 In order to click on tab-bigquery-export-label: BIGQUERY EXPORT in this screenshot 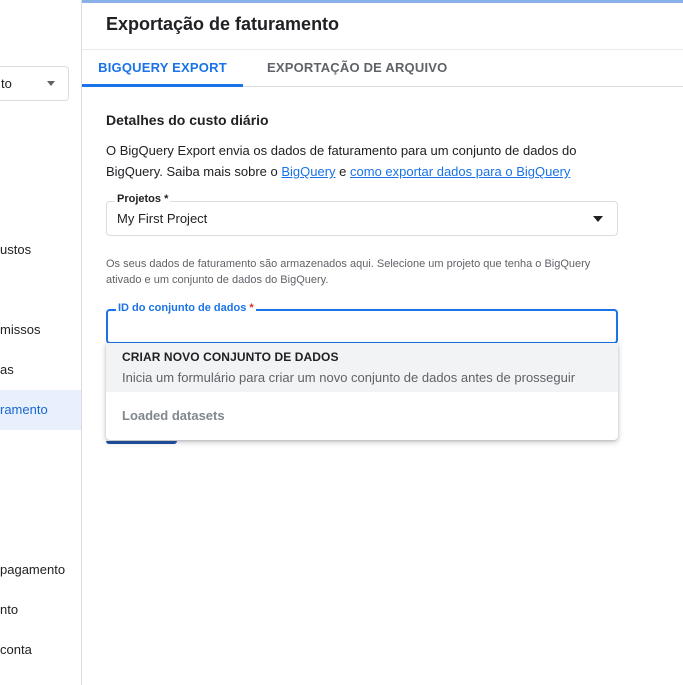, I will do `click(162, 67)`.